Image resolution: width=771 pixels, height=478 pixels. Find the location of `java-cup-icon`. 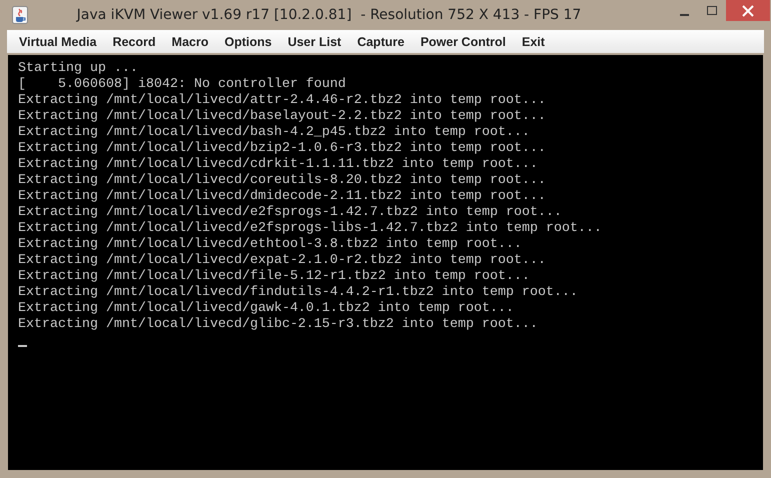

java-cup-icon is located at coordinates (20, 15).